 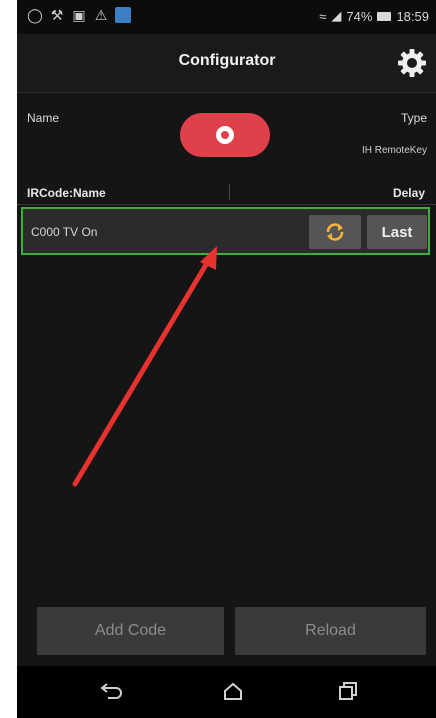 I want to click on bottom-button-bar: Add Code Reload, so click(x=226, y=631).